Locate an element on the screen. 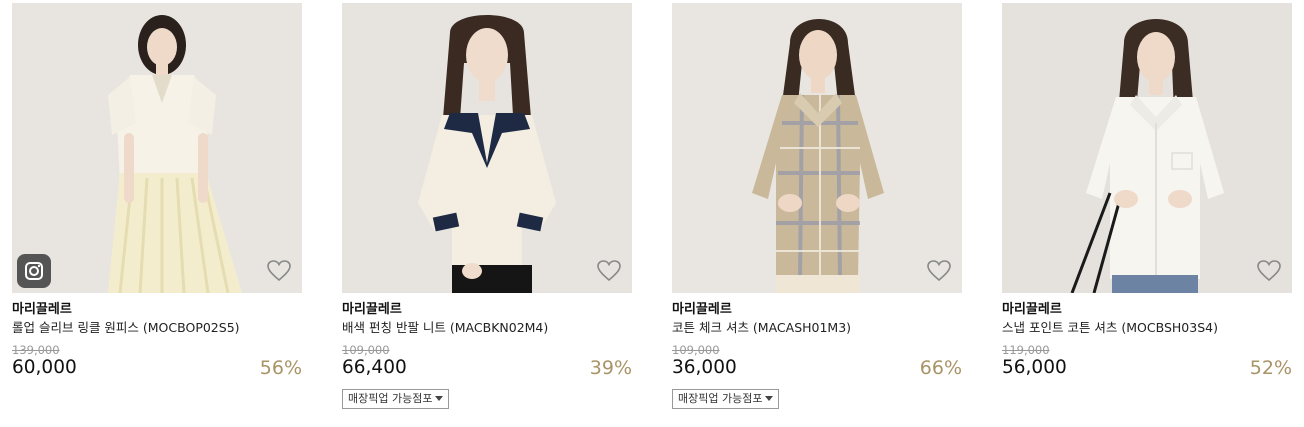  price-row: 56,000 52% is located at coordinates (1147, 368).